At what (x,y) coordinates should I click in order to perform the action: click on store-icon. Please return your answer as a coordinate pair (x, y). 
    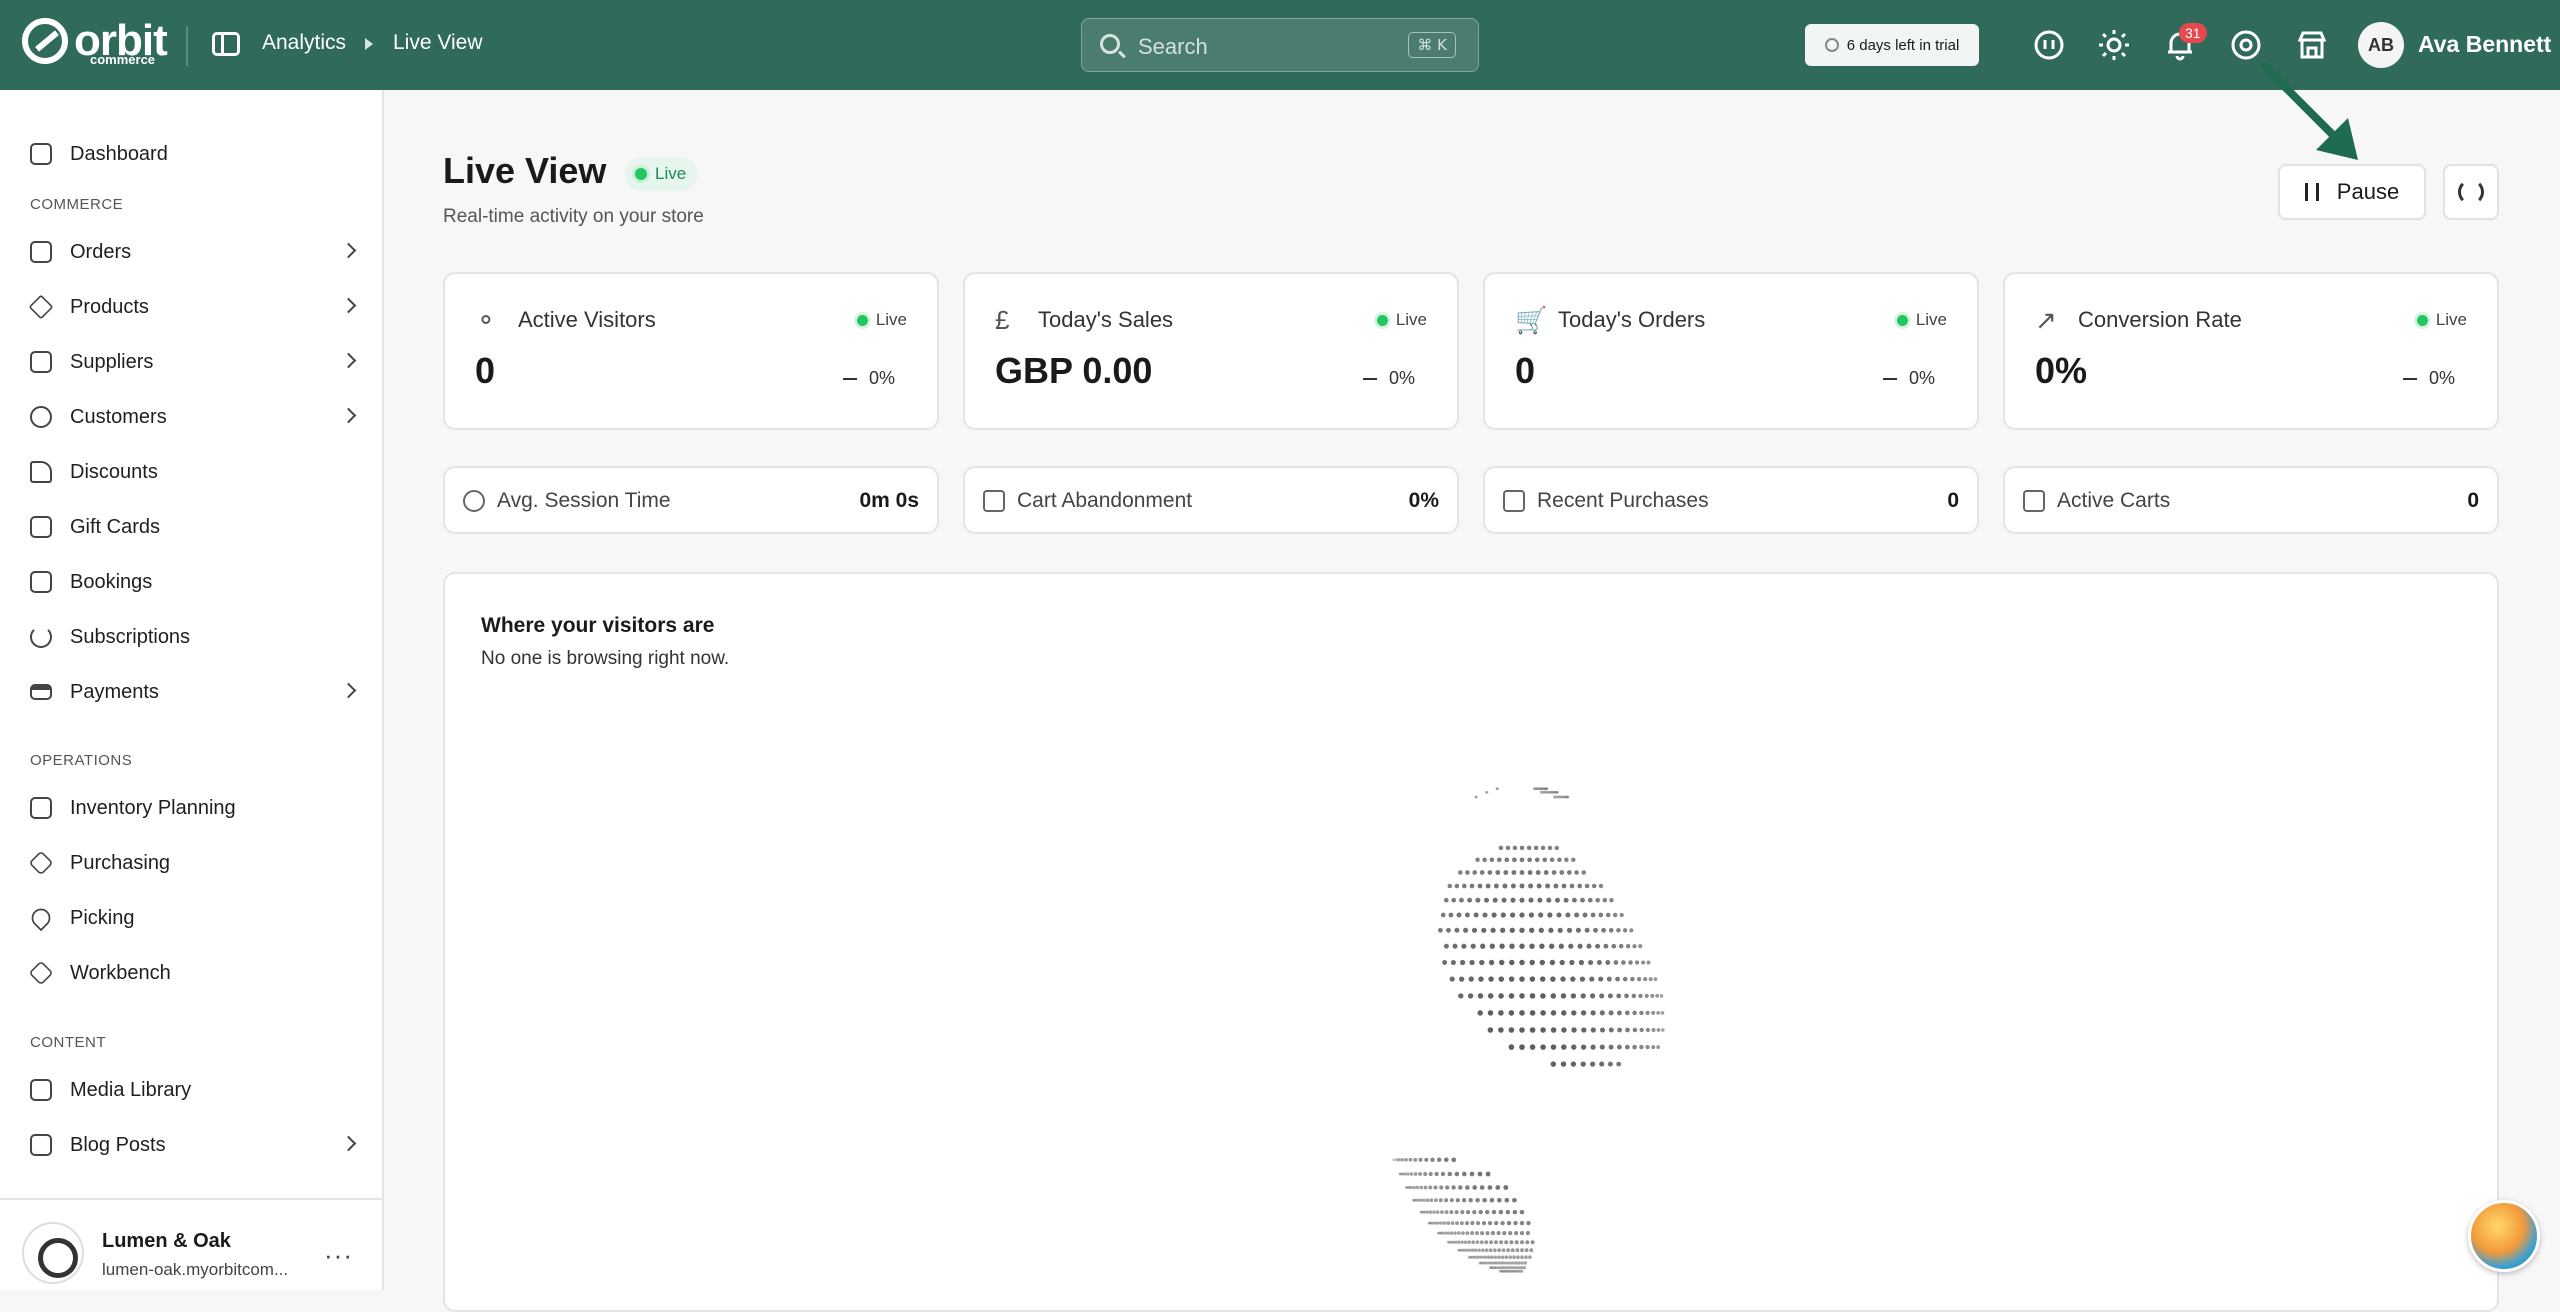
    Looking at the image, I should click on (2312, 45).